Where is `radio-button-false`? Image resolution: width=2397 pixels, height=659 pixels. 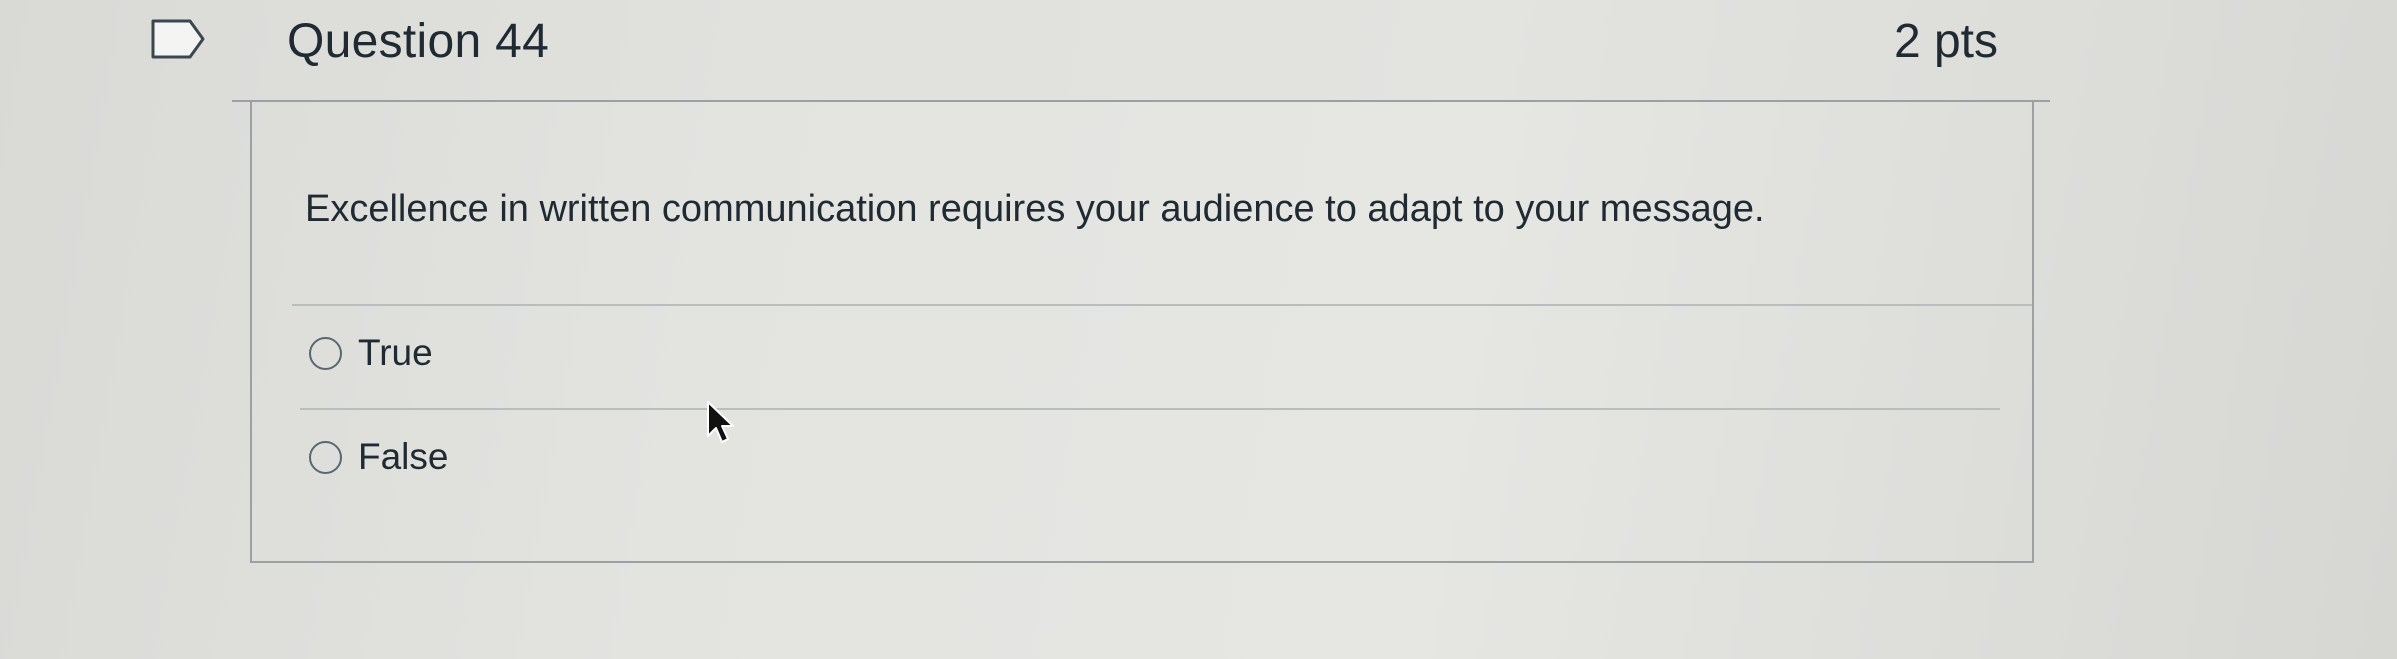 radio-button-false is located at coordinates (325, 457).